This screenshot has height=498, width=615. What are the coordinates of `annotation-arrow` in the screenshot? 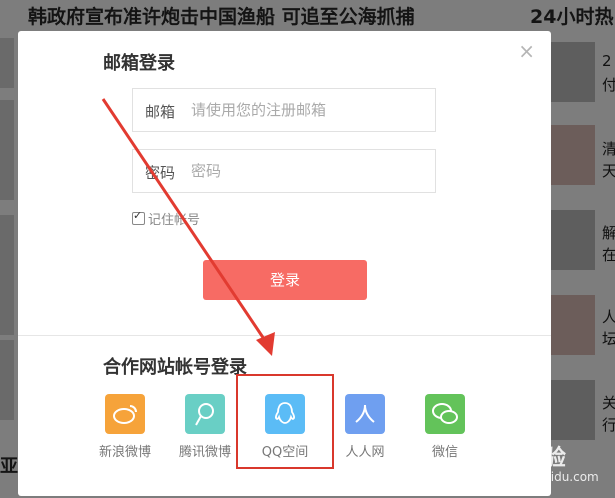 It's located at (188, 227).